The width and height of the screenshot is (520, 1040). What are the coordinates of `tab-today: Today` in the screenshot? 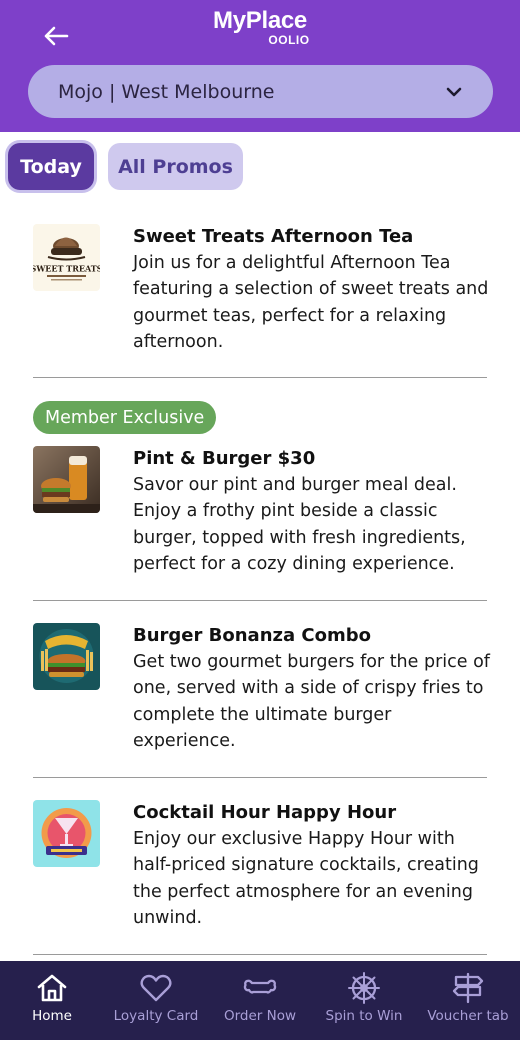 It's located at (51, 166).